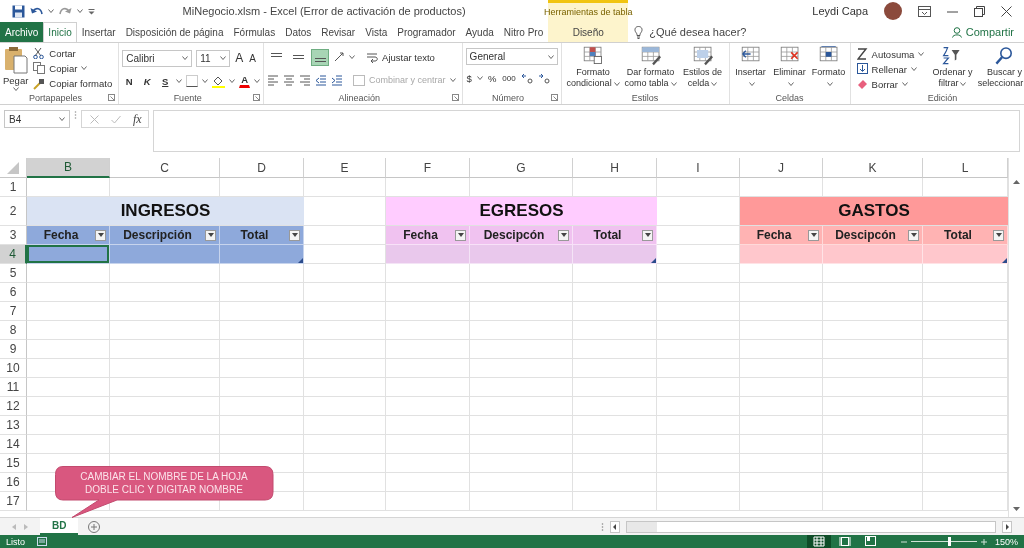  I want to click on row-header: 7, so click(13, 311).